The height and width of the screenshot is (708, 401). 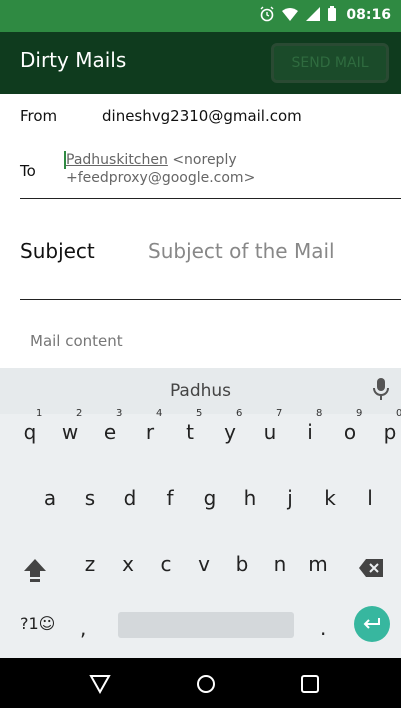 What do you see at coordinates (290, 16) in the screenshot?
I see `wifi-icon` at bounding box center [290, 16].